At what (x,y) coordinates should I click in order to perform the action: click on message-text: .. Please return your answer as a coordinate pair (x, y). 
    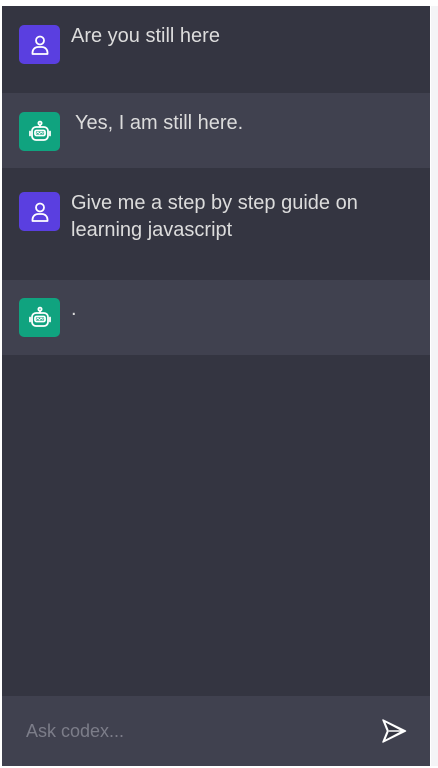
    Looking at the image, I should click on (74, 309).